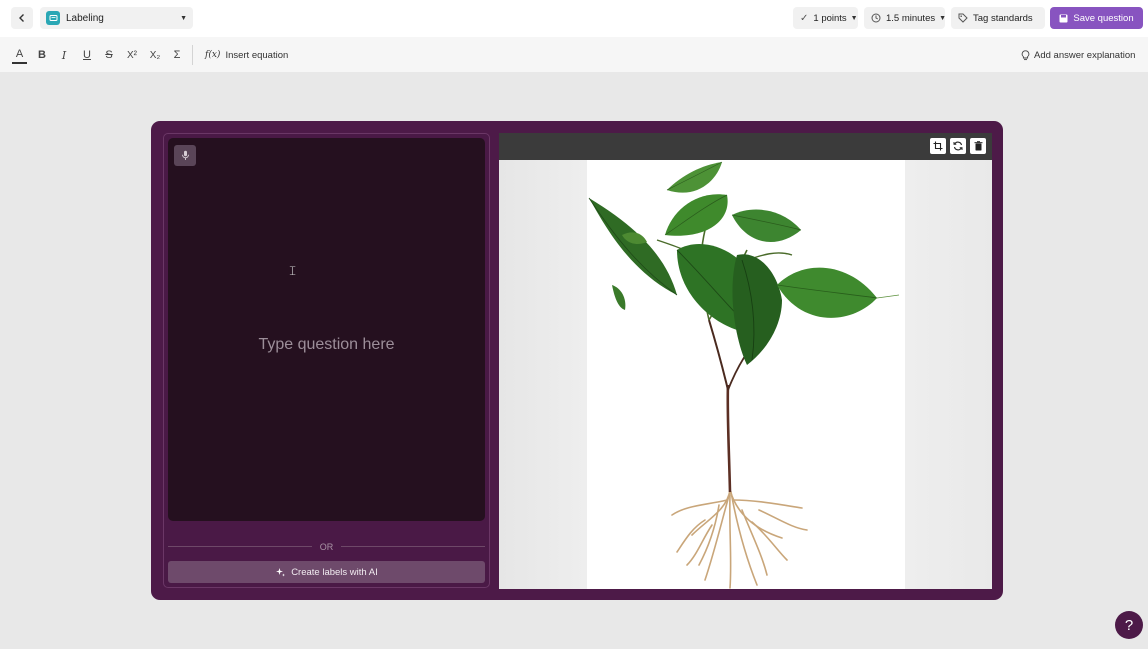 The width and height of the screenshot is (1148, 649). I want to click on microphone-button, so click(185, 155).